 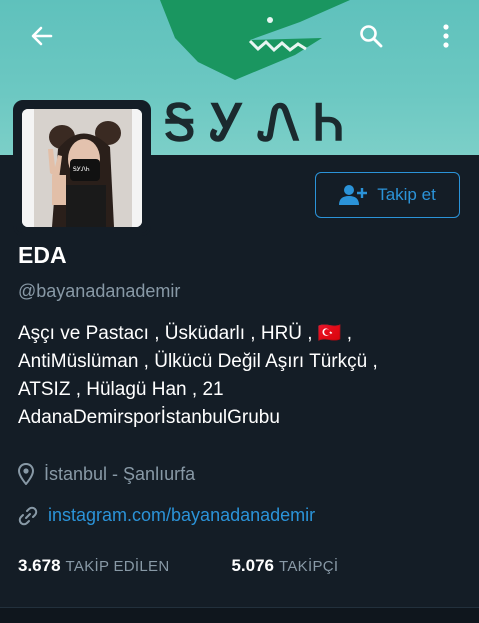 I want to click on more-vertical-icon, so click(x=446, y=36).